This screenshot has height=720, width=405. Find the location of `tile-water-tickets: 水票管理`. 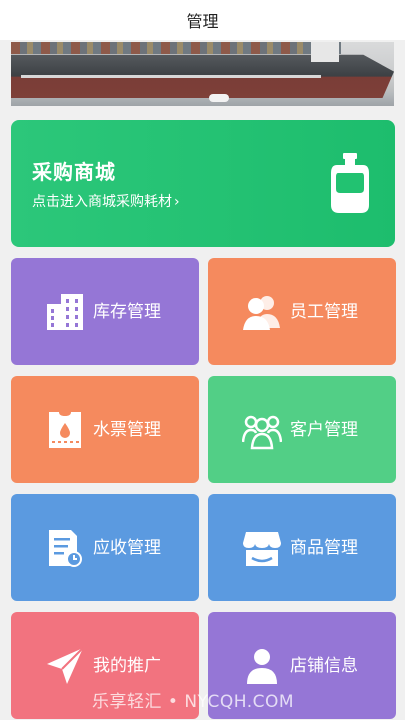

tile-water-tickets: 水票管理 is located at coordinates (105, 429).